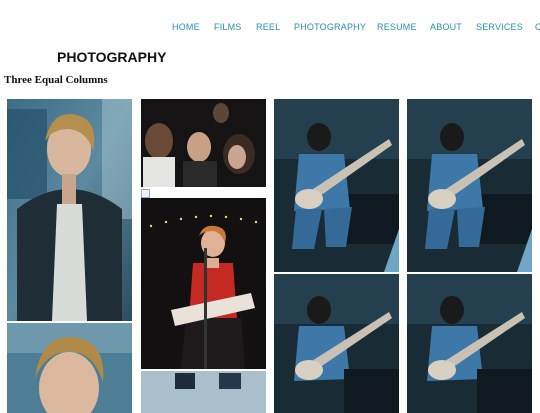 Image resolution: width=540 pixels, height=413 pixels. I want to click on nav-contact-partial: C, so click(537, 27).